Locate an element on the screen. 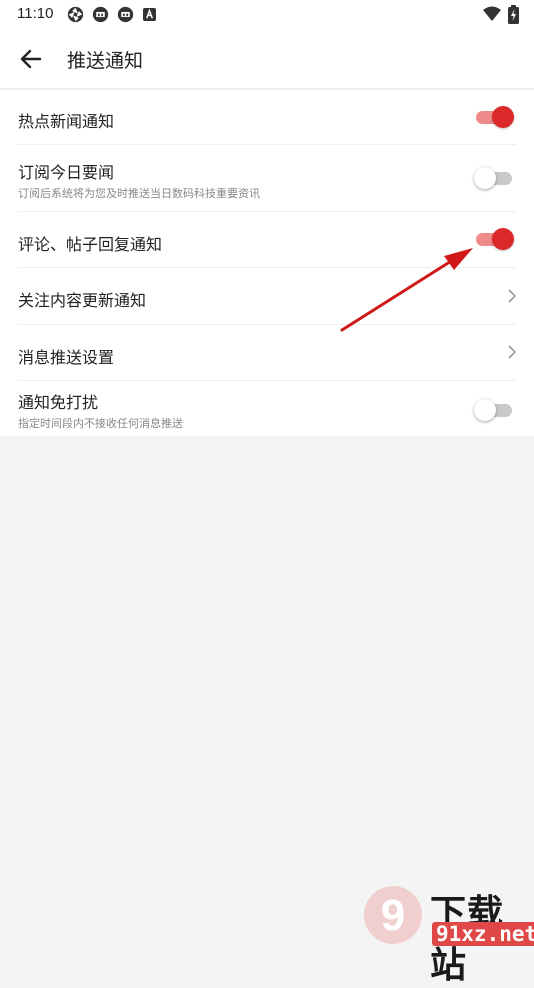  hot-news-toggle is located at coordinates (494, 117).